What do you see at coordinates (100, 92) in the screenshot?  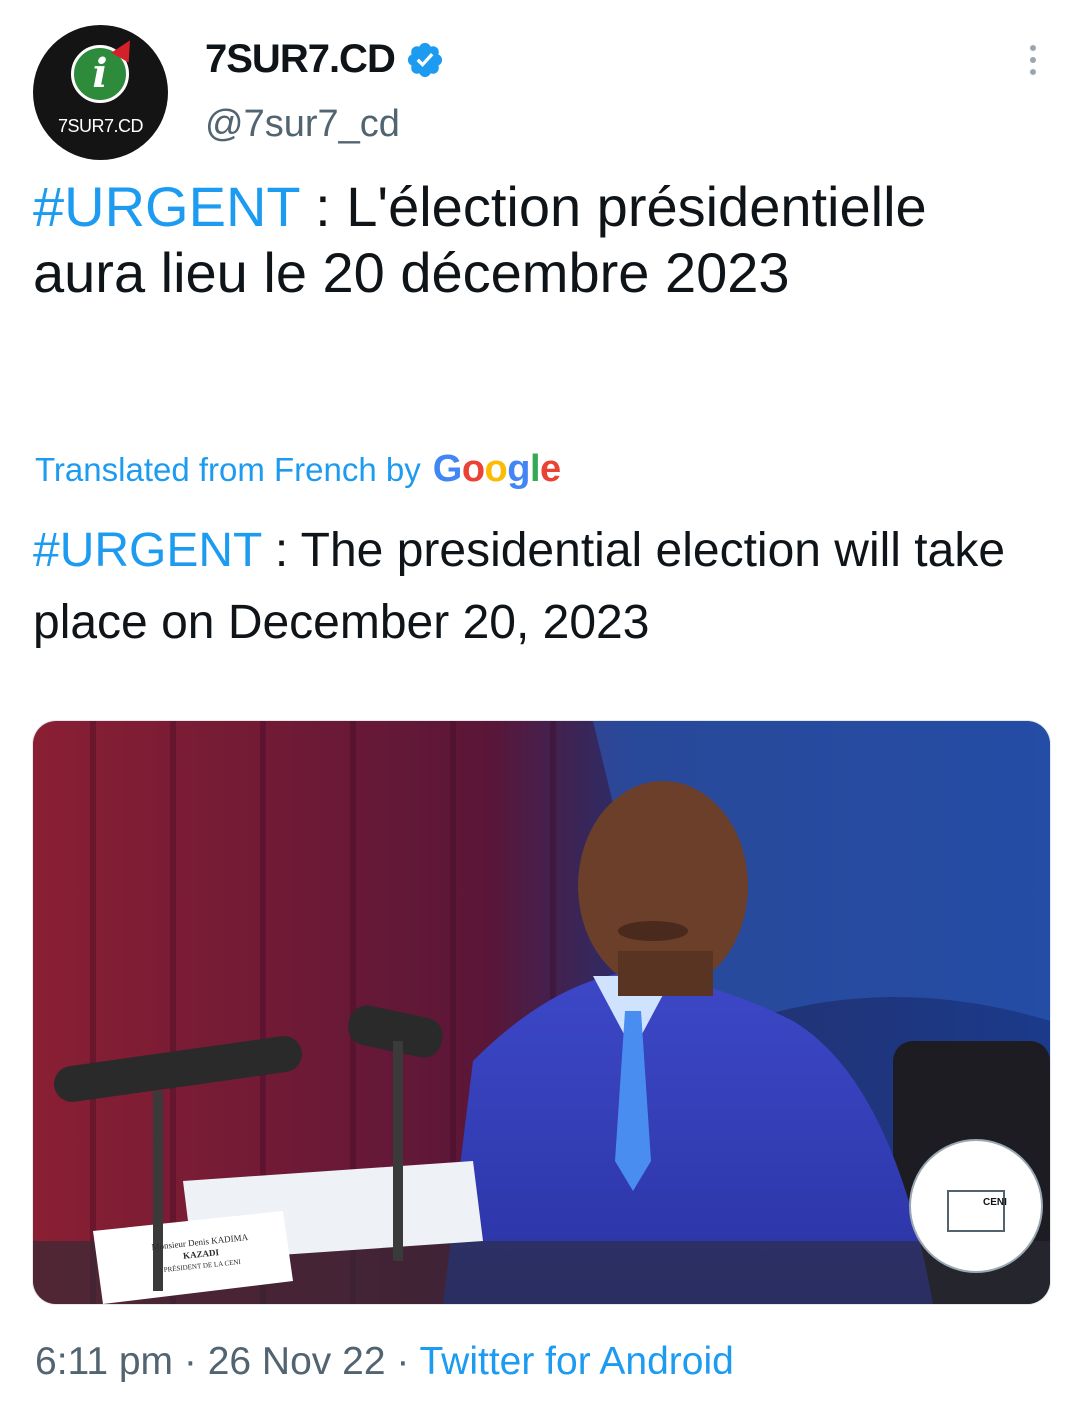 I see `avatar: i 7SUR7.CD` at bounding box center [100, 92].